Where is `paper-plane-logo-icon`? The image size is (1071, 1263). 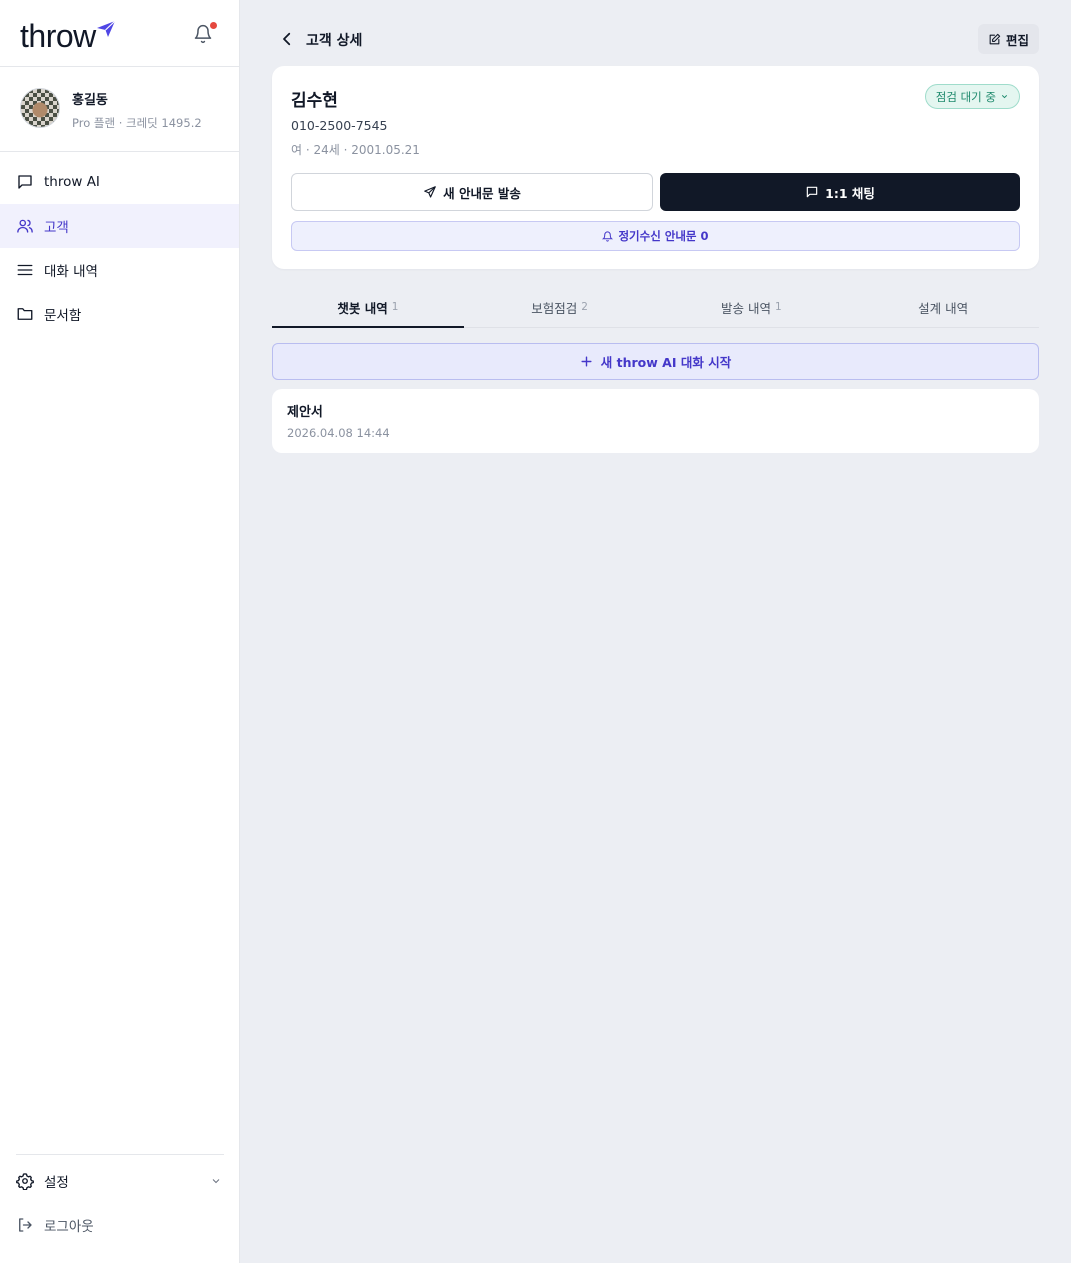
paper-plane-logo-icon is located at coordinates (106, 28).